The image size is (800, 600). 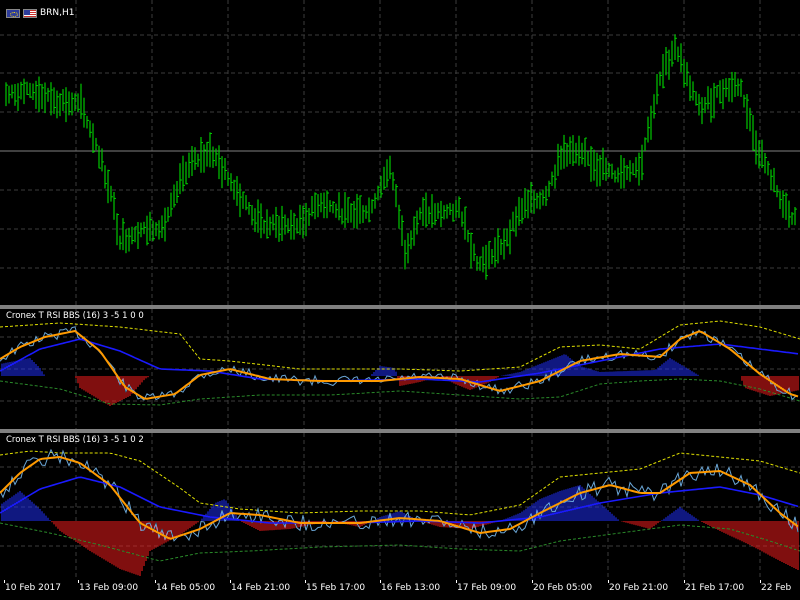 What do you see at coordinates (75, 440) in the screenshot?
I see `indicator-label-2: Cronex T RSI BBS (16) 3 -5 1 0 2` at bounding box center [75, 440].